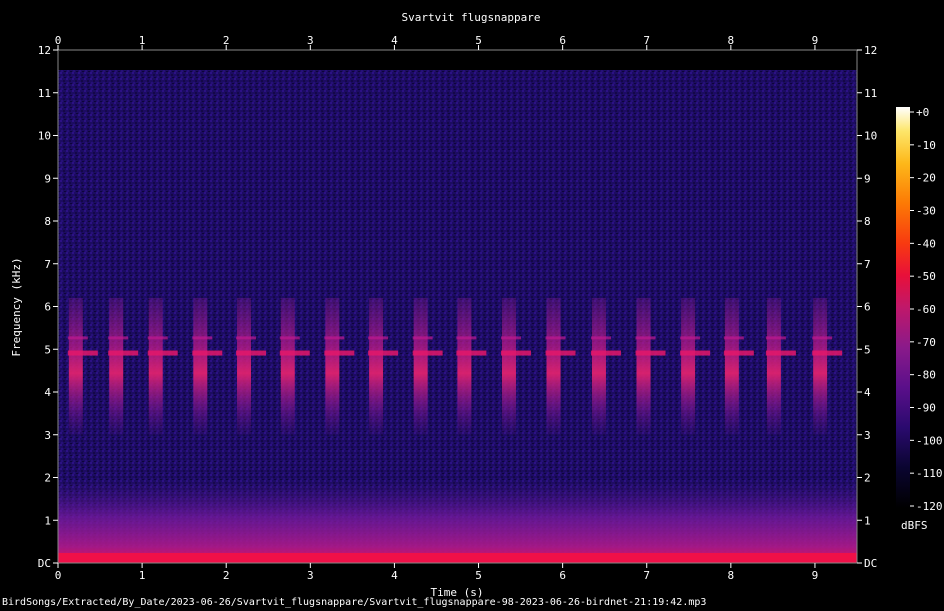  Describe the element at coordinates (870, 93) in the screenshot. I see `y-tick-label-right: 11` at that location.